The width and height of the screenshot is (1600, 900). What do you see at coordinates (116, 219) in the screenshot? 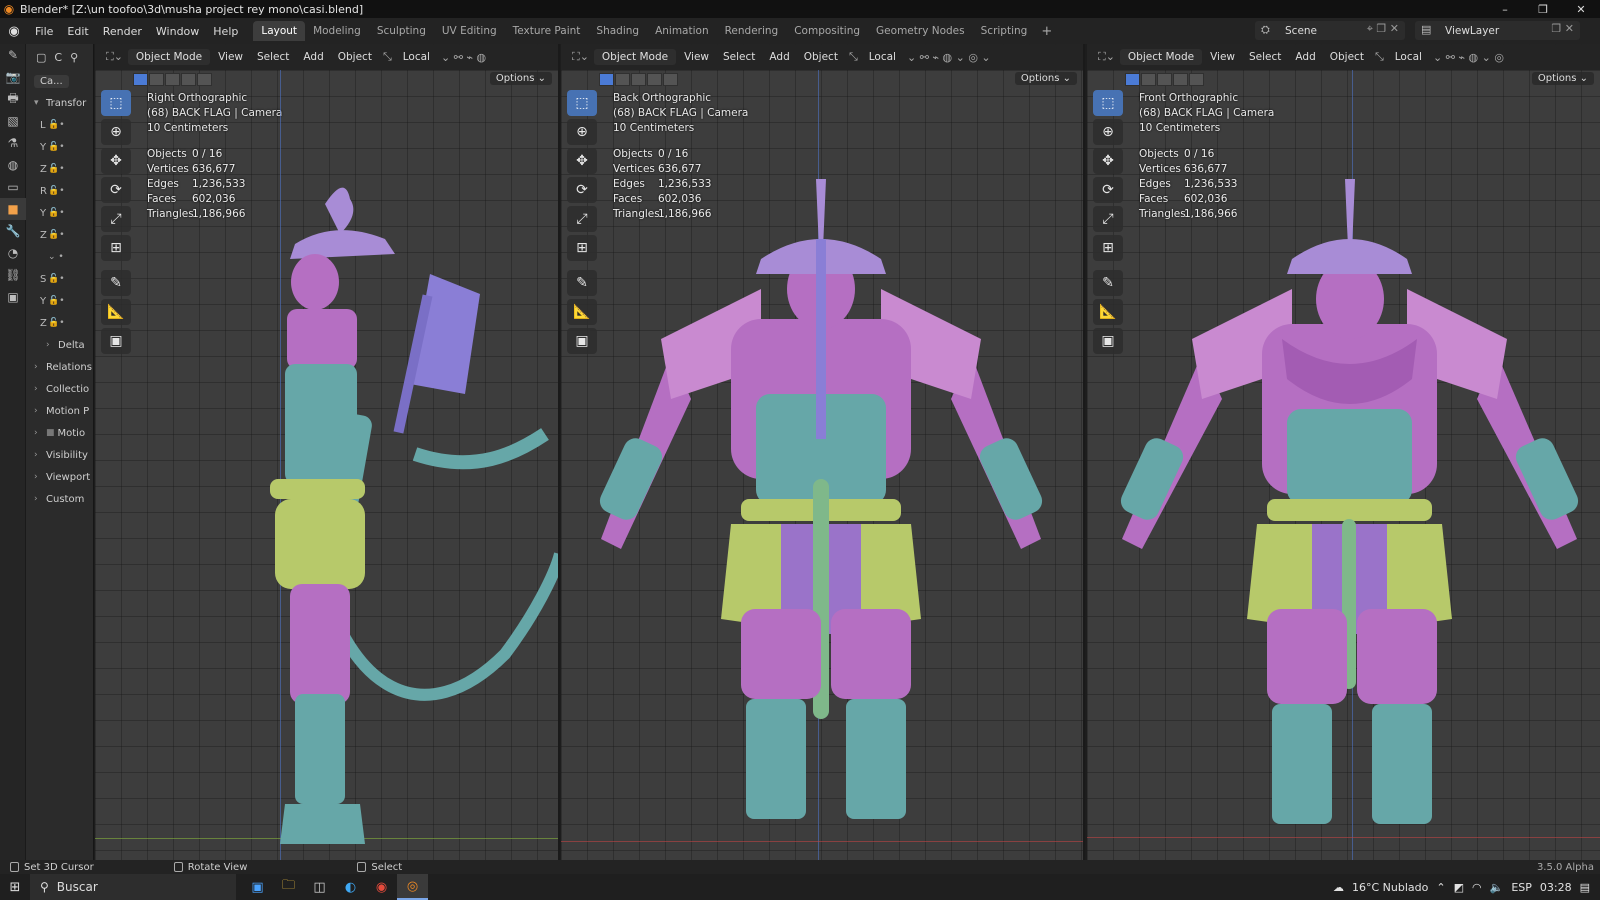
I see `scale-tool-icon: ⤢` at bounding box center [116, 219].